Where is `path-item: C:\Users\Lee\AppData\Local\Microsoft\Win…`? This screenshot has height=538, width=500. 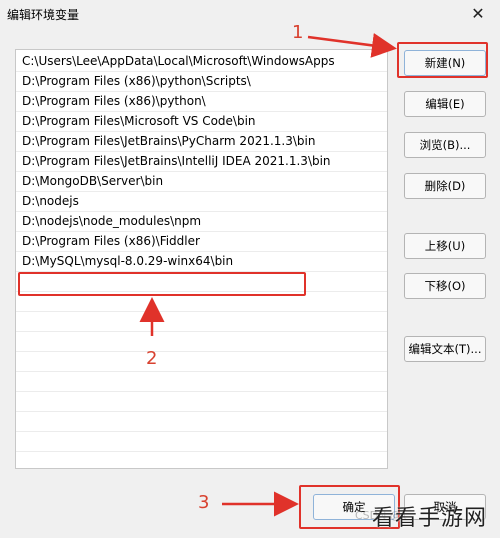 path-item: C:\Users\Lee\AppData\Local\Microsoft\Win… is located at coordinates (201, 62).